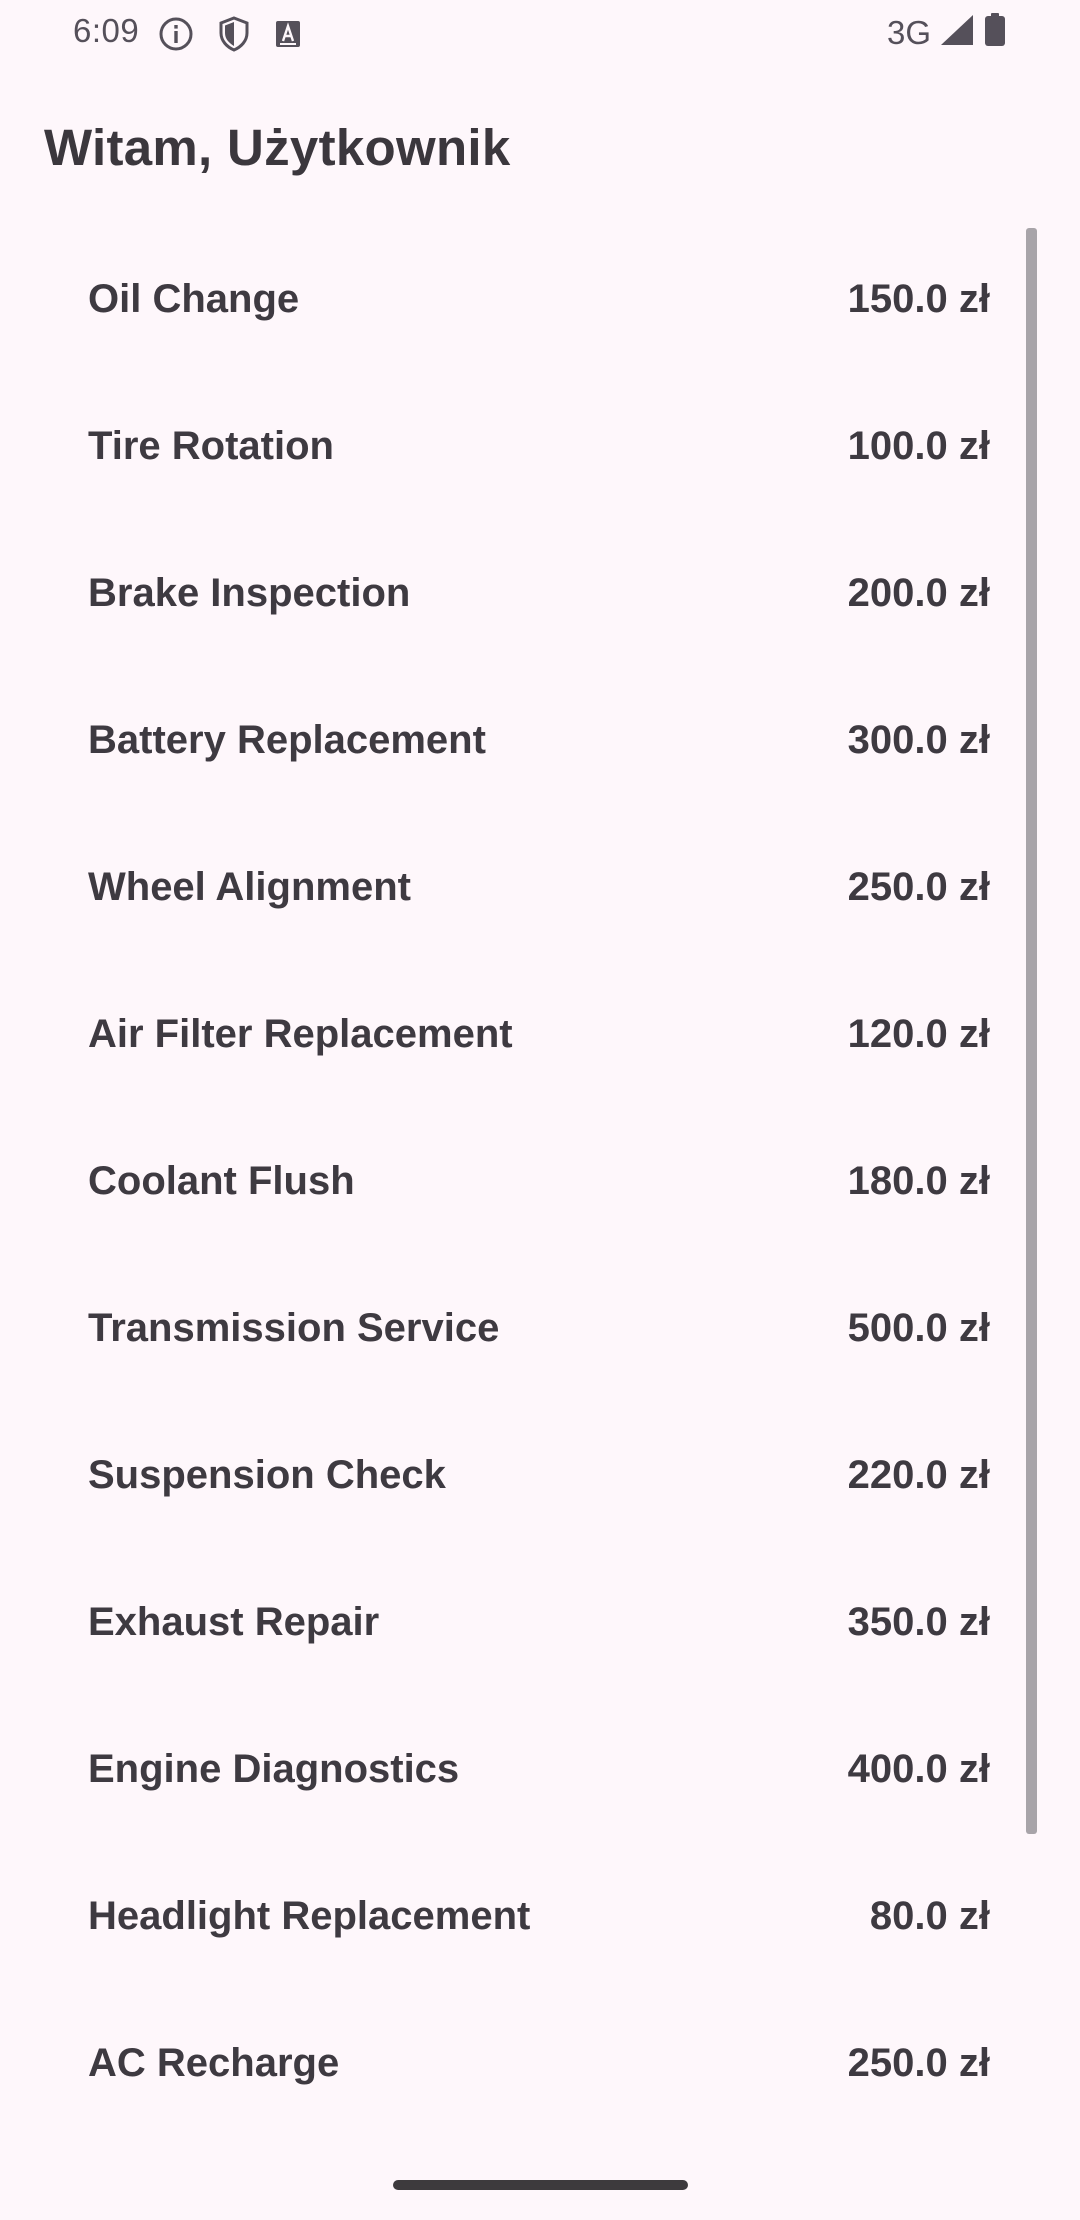 Image resolution: width=1080 pixels, height=2220 pixels. Describe the element at coordinates (540, 1330) in the screenshot. I see `list-item: Transmission Service 500.0 zł` at that location.